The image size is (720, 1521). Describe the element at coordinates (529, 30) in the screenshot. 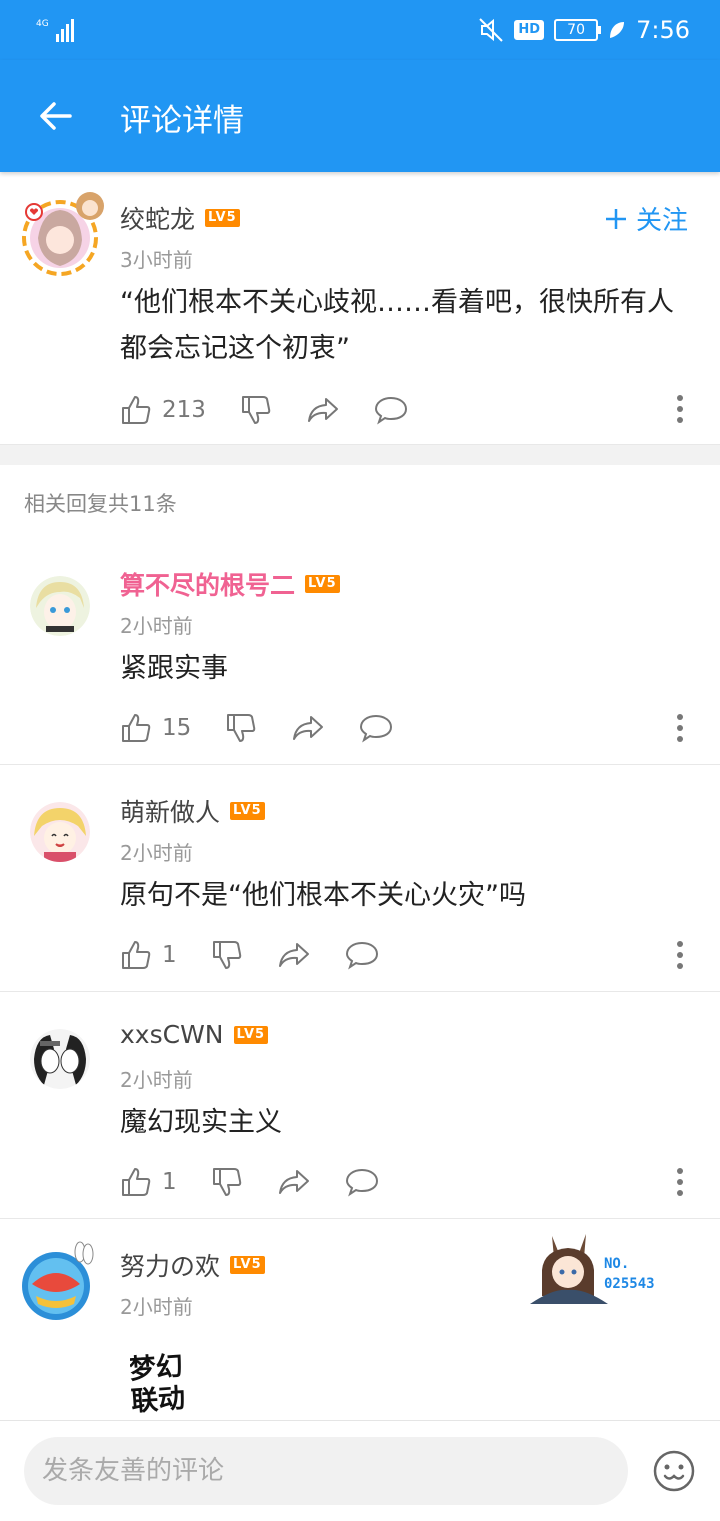

I see `hd-badge: HD` at that location.